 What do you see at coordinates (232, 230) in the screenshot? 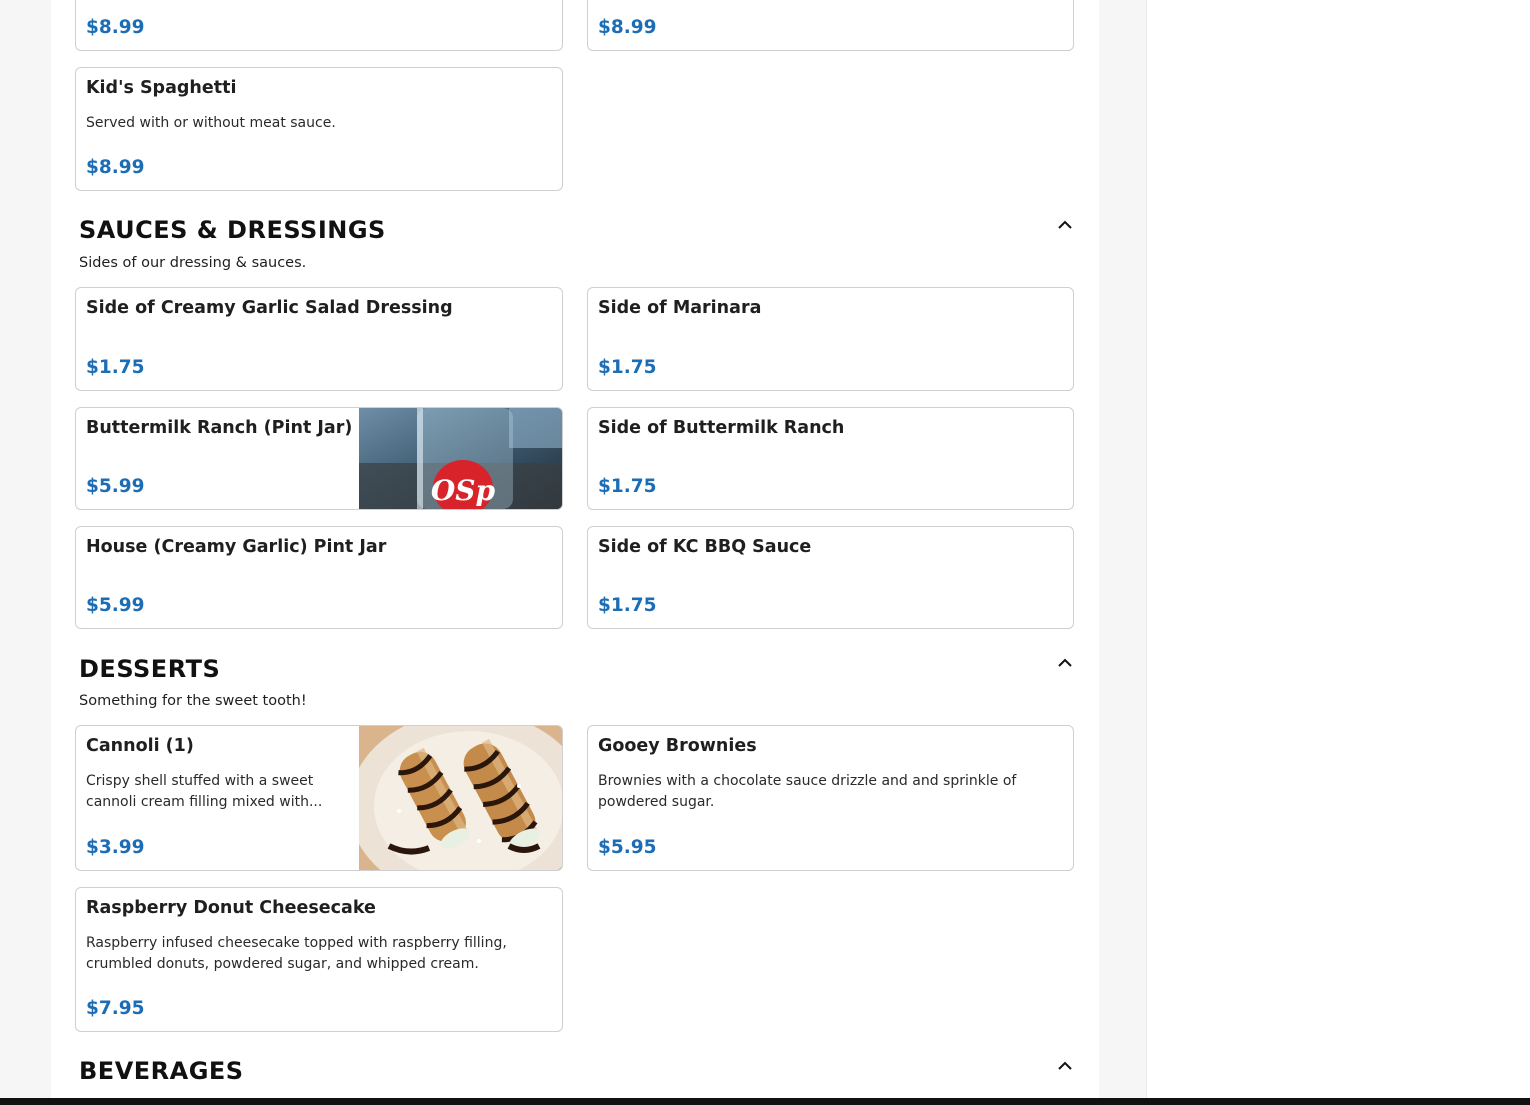
I see `section-title-sauces: SAUCES & DRESSINGS` at bounding box center [232, 230].